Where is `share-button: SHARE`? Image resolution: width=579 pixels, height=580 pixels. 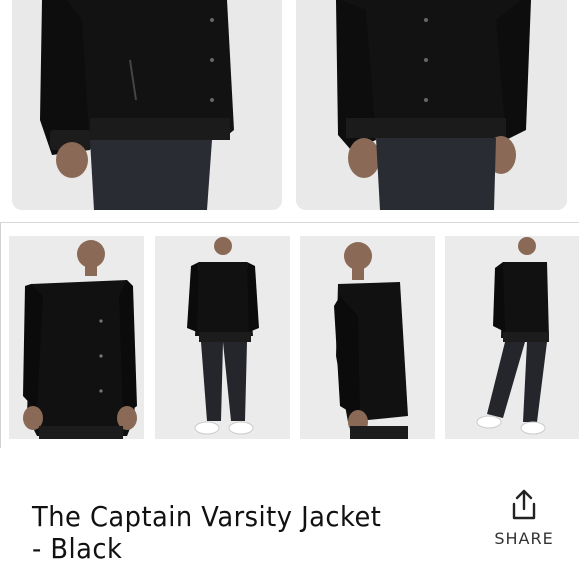 share-button: SHARE is located at coordinates (524, 521).